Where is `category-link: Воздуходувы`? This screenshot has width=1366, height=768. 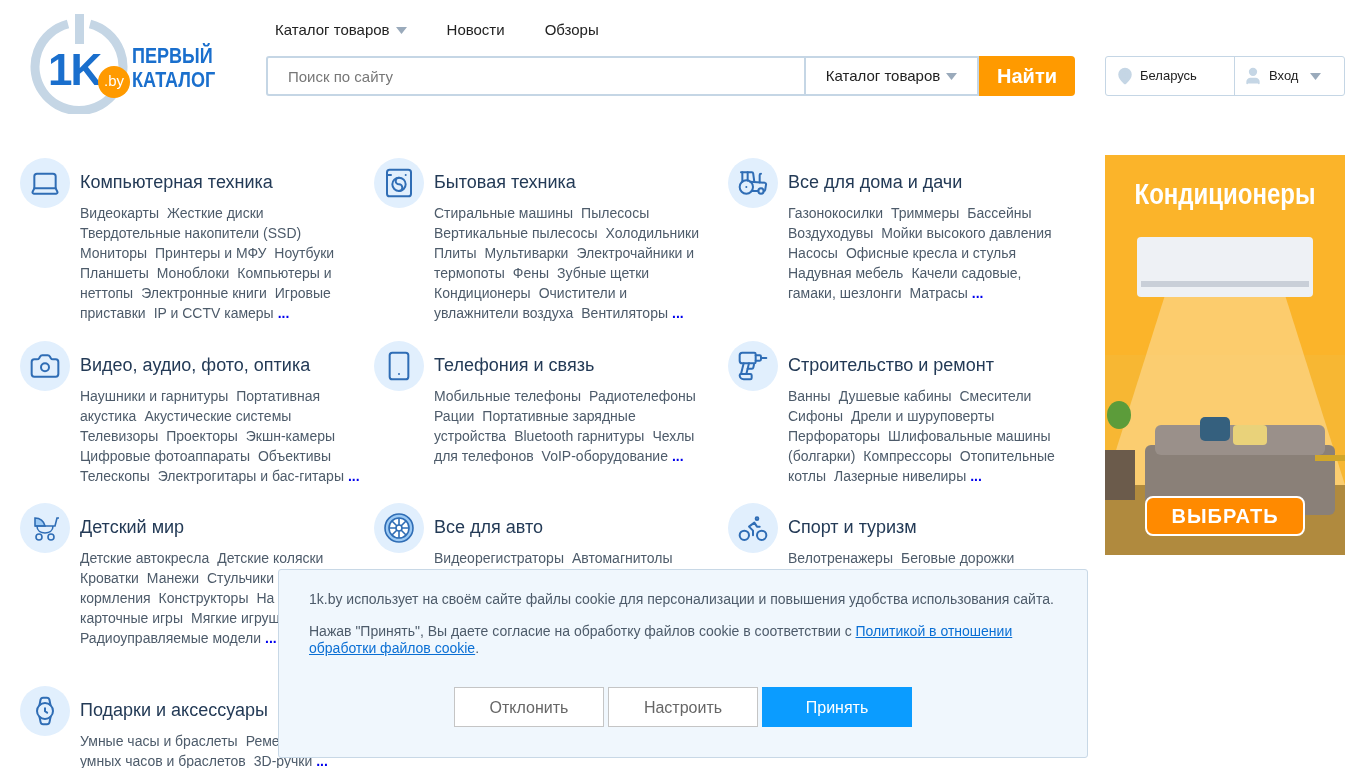
category-link: Воздуходувы is located at coordinates (831, 233).